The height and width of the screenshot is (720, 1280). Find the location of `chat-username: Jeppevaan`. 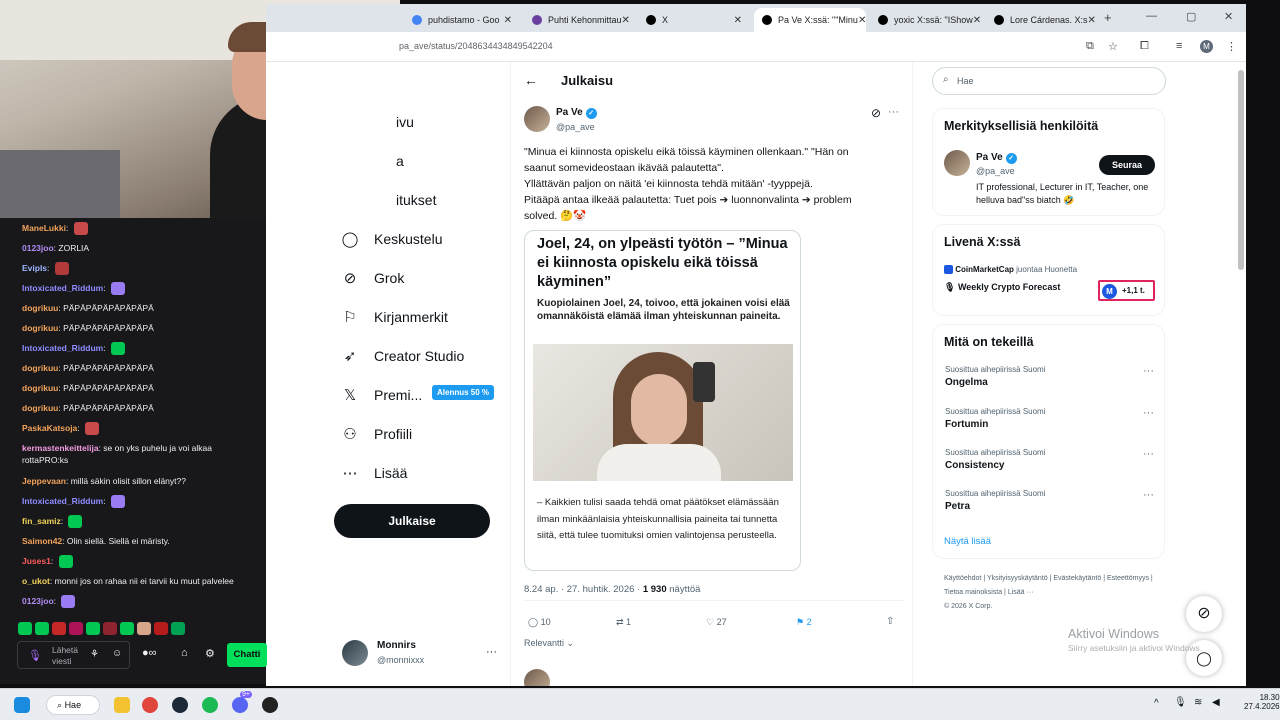

chat-username: Jeppevaan is located at coordinates (44, 481).